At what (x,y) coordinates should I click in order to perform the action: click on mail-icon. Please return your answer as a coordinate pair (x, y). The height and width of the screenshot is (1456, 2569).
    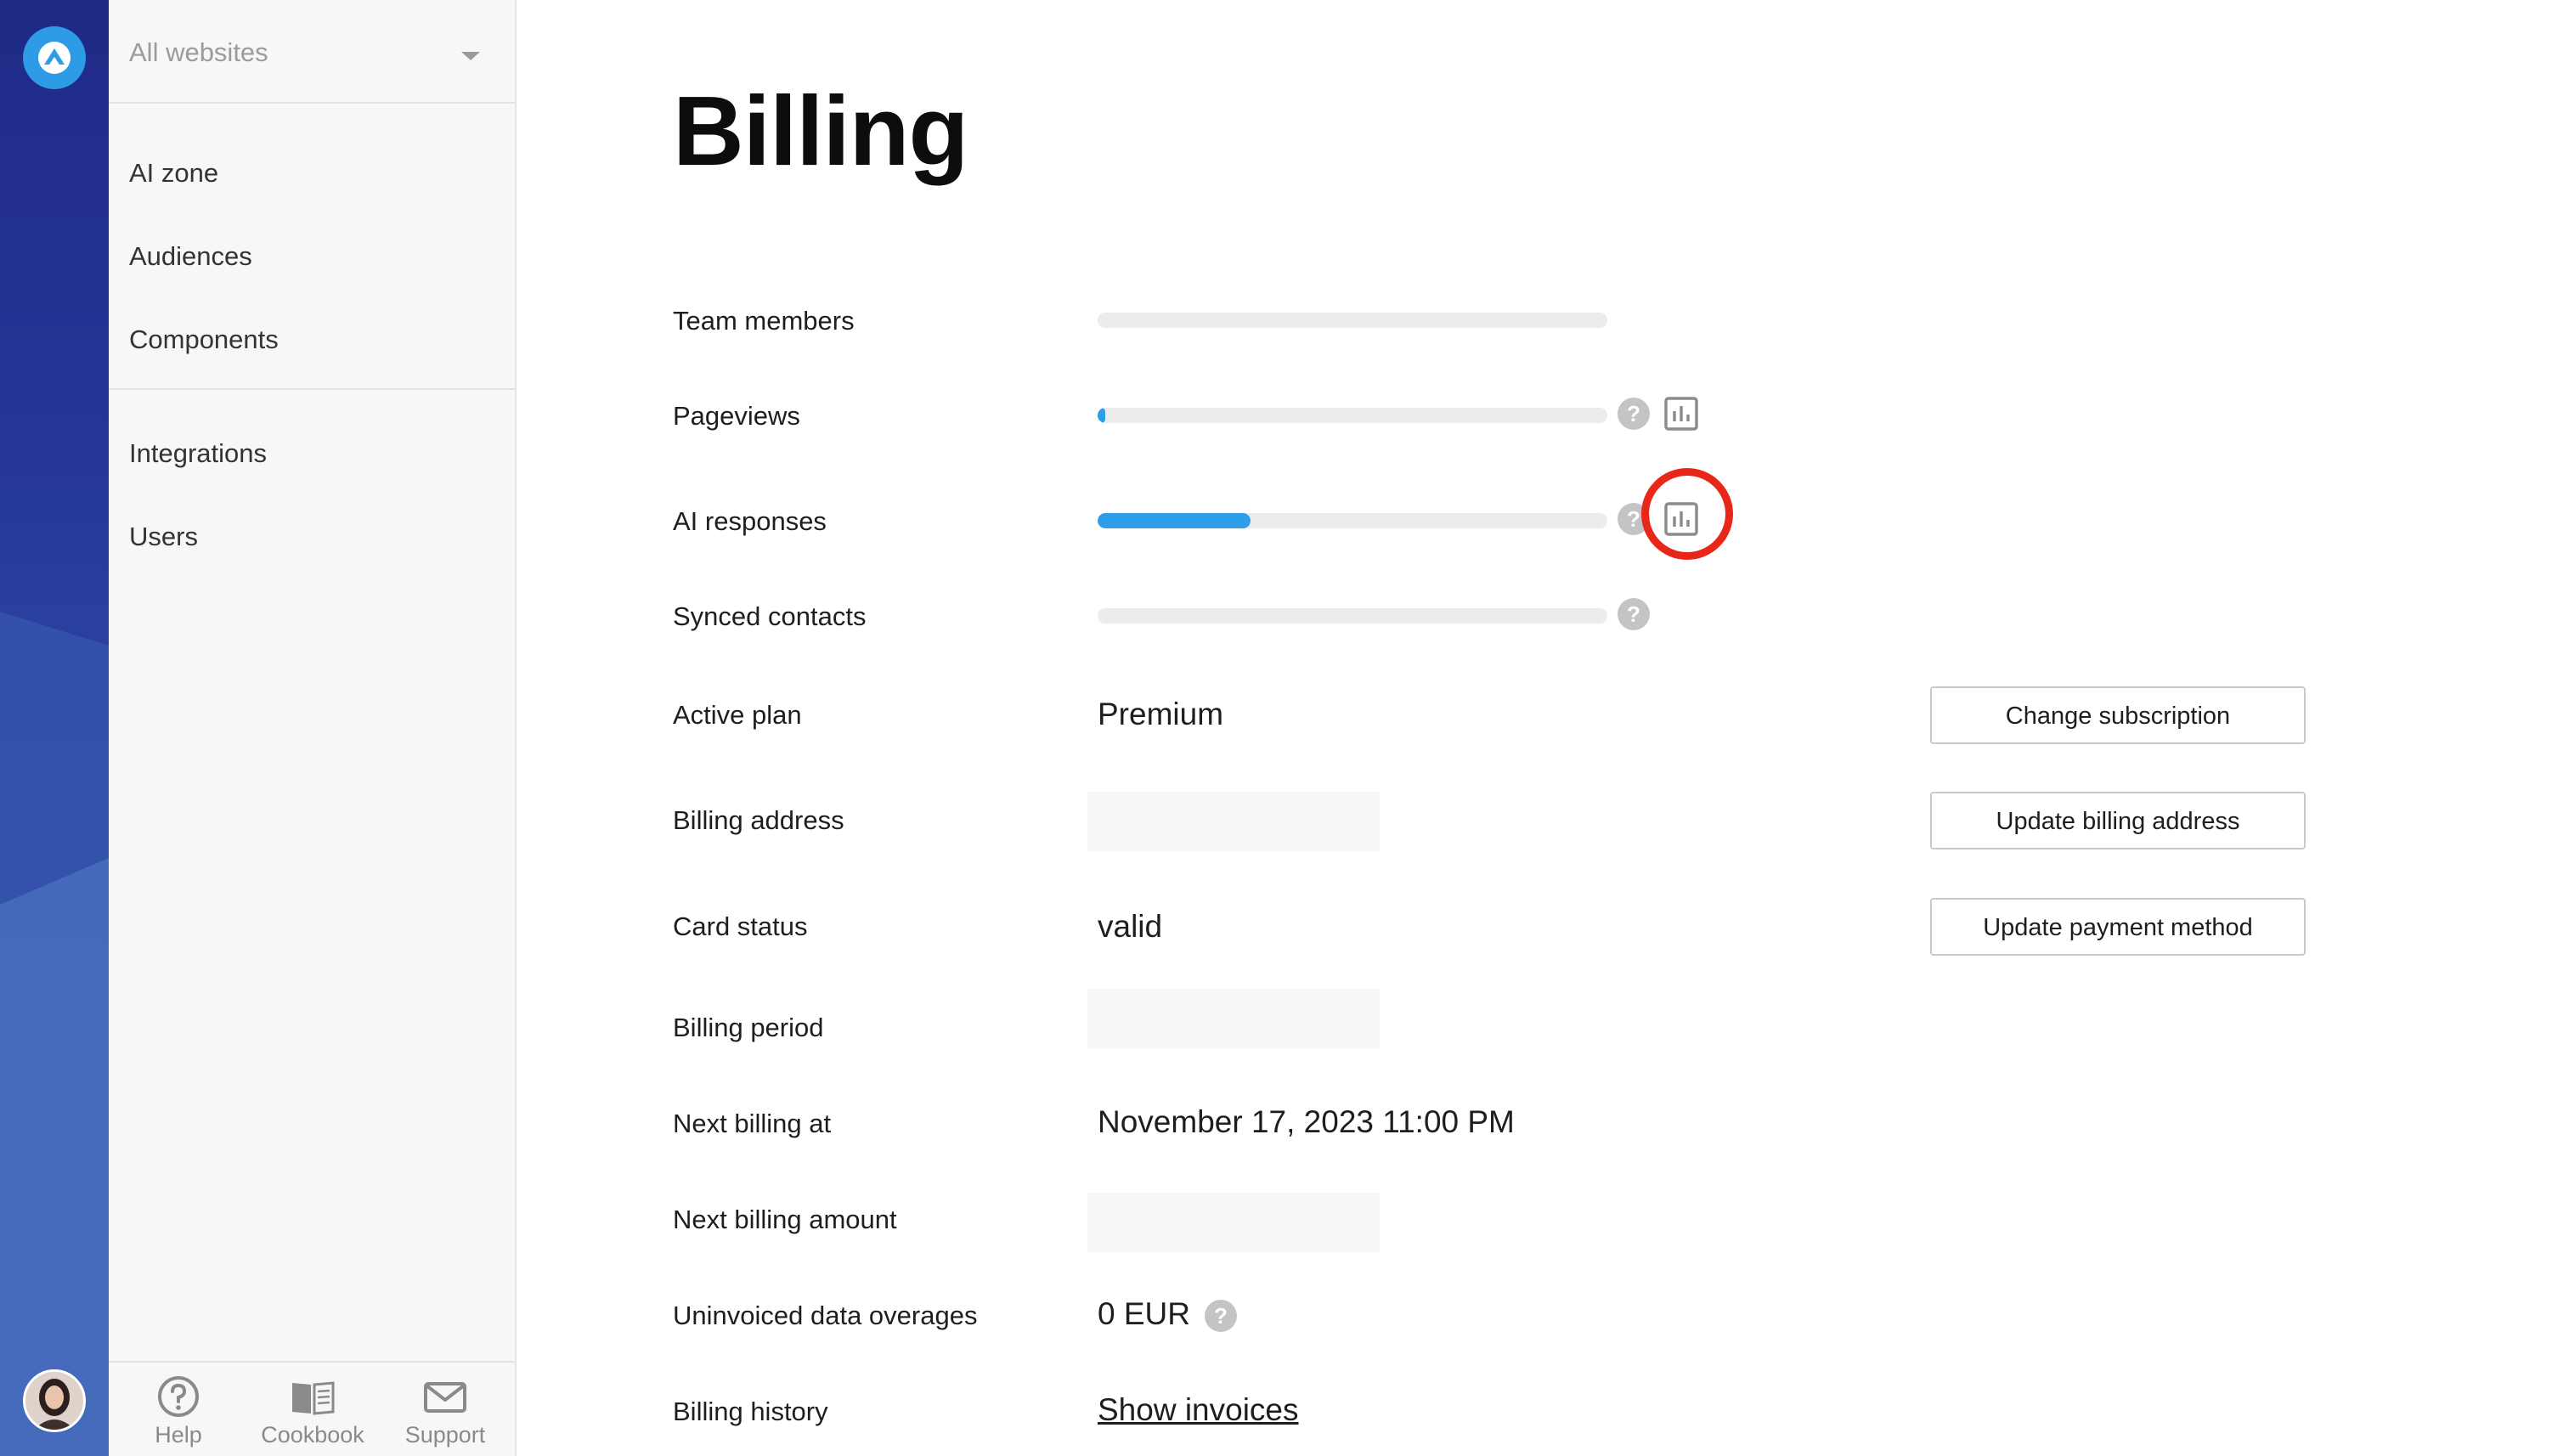
    Looking at the image, I should click on (445, 1398).